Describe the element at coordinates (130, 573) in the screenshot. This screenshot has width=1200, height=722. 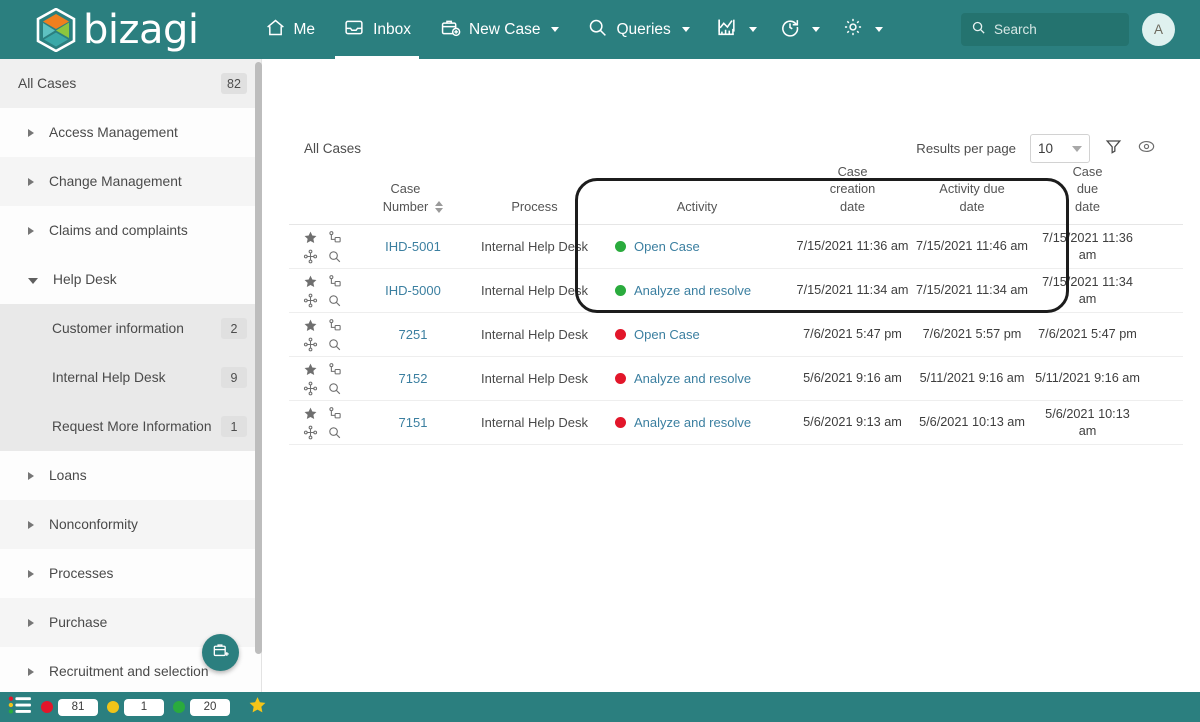
I see `sidebar-item-processes: Processes` at that location.